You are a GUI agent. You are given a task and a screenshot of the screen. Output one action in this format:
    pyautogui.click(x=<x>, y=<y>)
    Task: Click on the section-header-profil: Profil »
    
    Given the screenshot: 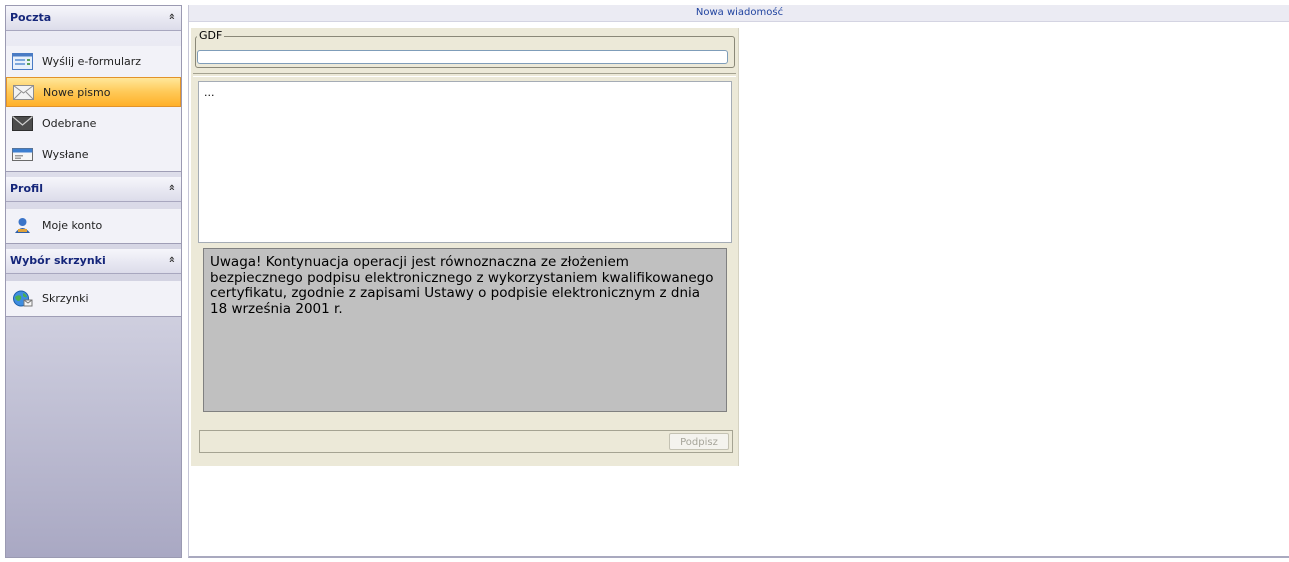 What is the action you would take?
    pyautogui.click(x=93, y=189)
    